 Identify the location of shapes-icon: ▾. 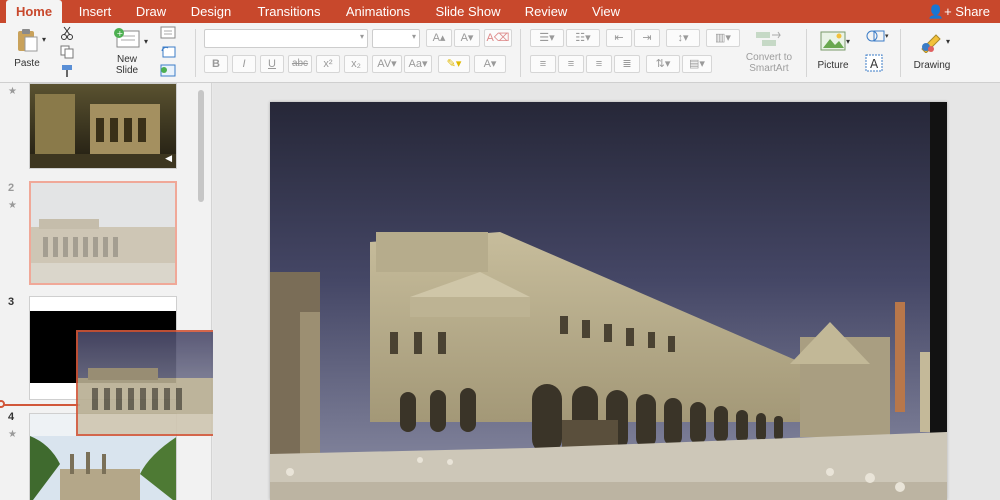
(877, 36).